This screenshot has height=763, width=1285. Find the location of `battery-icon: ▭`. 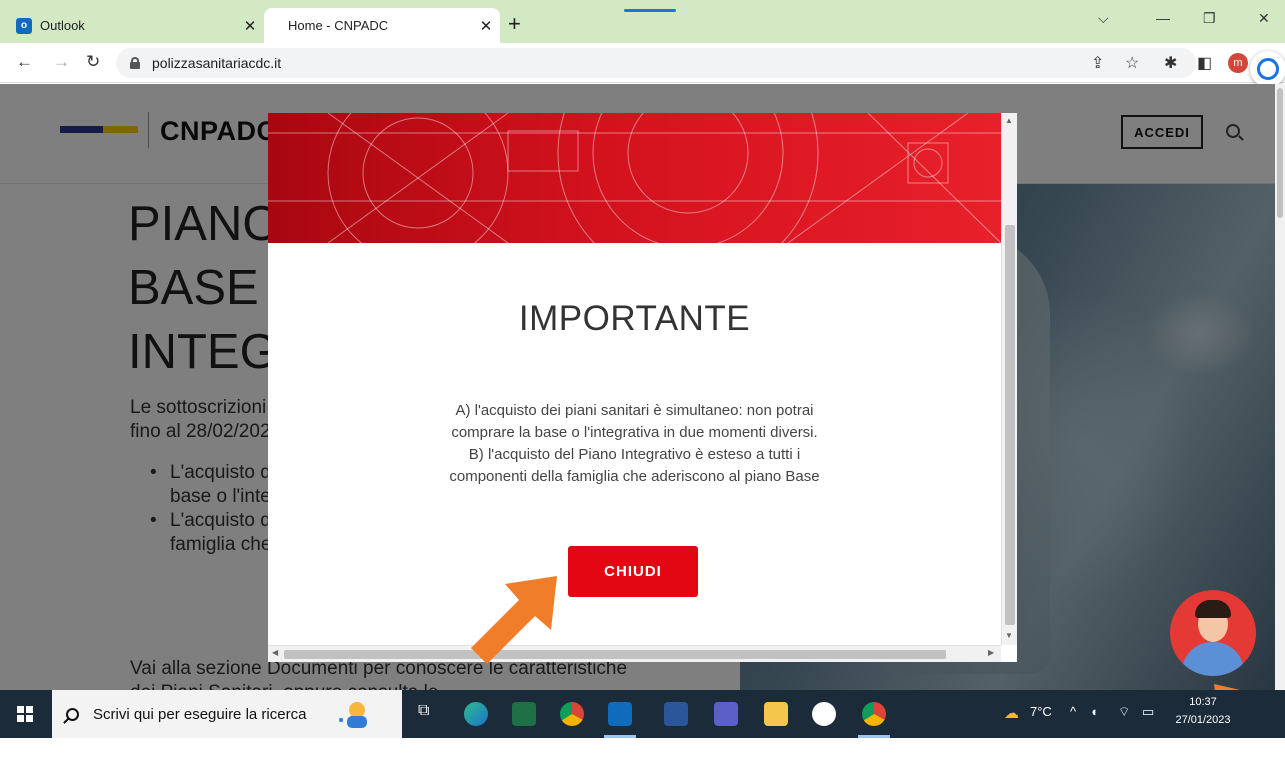

battery-icon: ▭ is located at coordinates (1148, 712).